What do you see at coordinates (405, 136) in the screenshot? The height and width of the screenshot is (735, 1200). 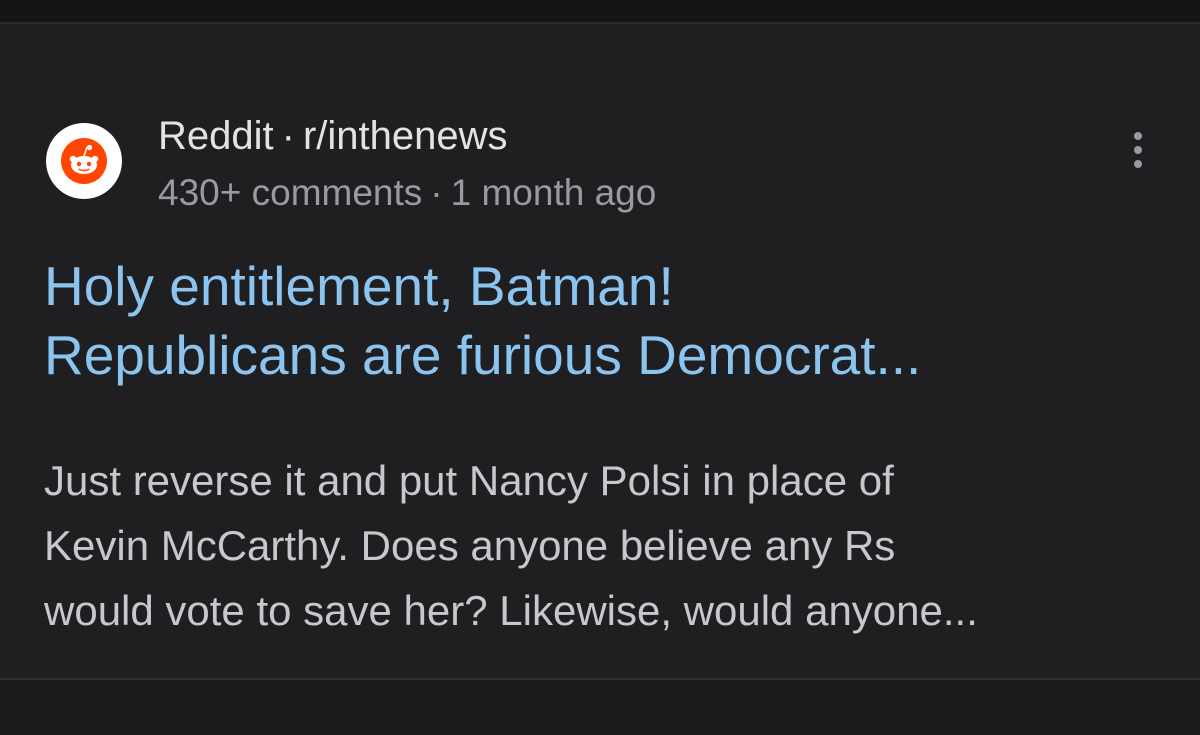 I see `subreddit-name: r/inthenews` at bounding box center [405, 136].